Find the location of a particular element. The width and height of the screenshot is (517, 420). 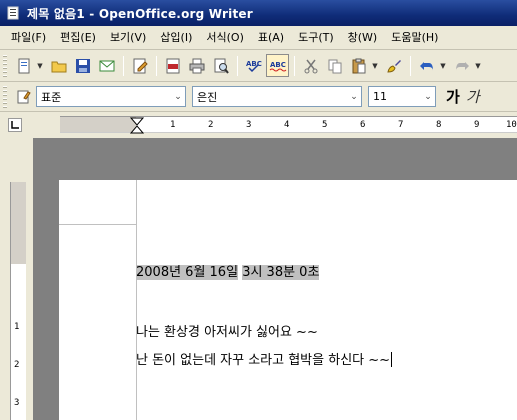

redo-dropdown-arrow: ▼ is located at coordinates (478, 65).